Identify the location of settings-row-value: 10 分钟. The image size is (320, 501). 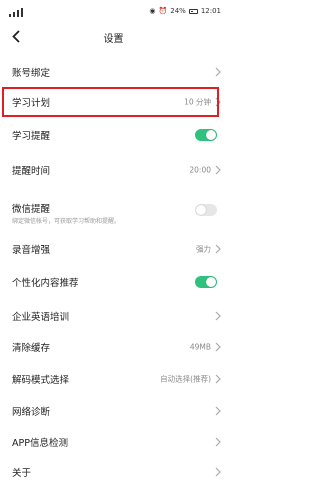
(197, 102).